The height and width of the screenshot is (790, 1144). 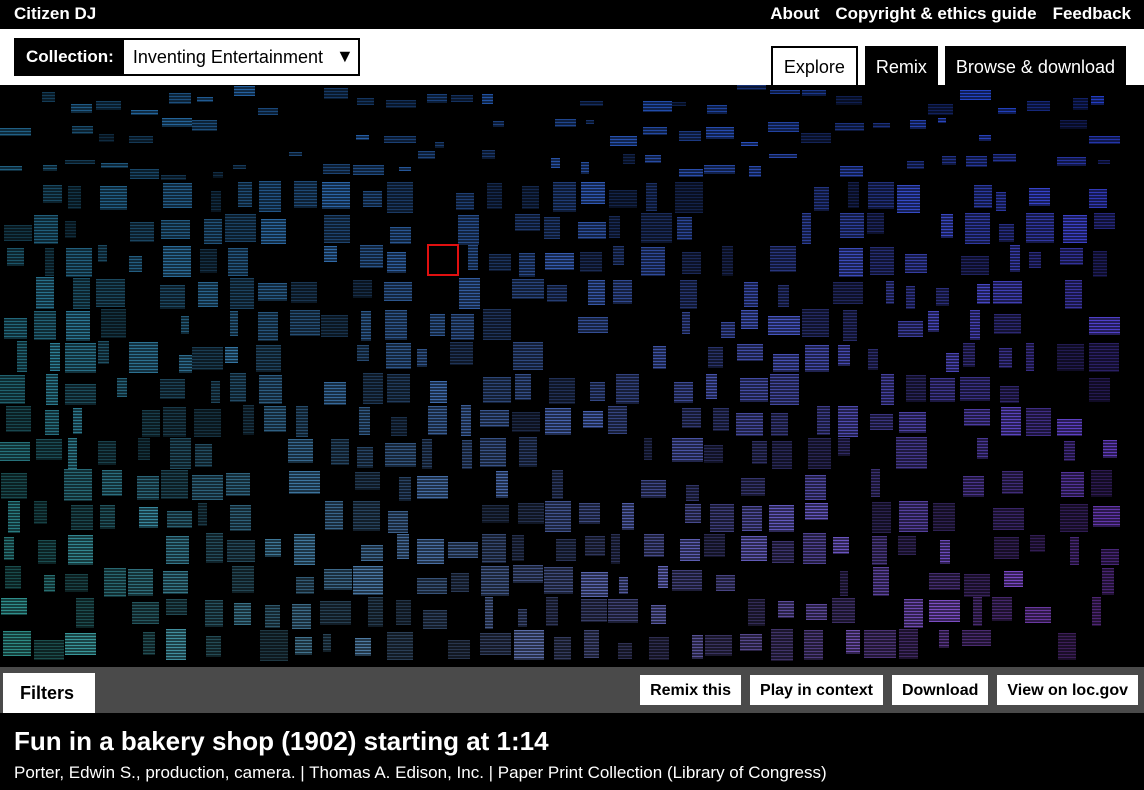 I want to click on play-in-context-button: Play in context, so click(x=816, y=690).